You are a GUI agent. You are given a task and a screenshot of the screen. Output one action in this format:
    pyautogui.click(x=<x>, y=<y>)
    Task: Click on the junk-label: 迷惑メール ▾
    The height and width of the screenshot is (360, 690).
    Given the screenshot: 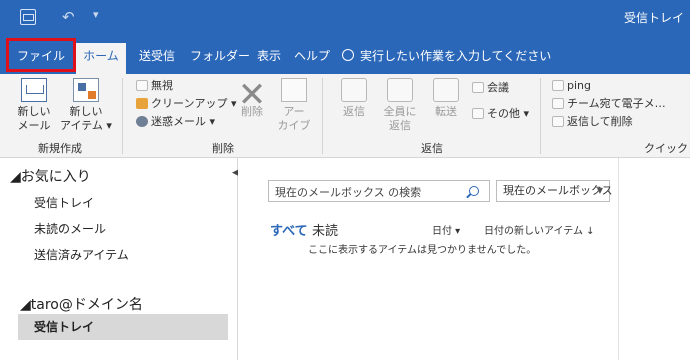 What is the action you would take?
    pyautogui.click(x=183, y=121)
    